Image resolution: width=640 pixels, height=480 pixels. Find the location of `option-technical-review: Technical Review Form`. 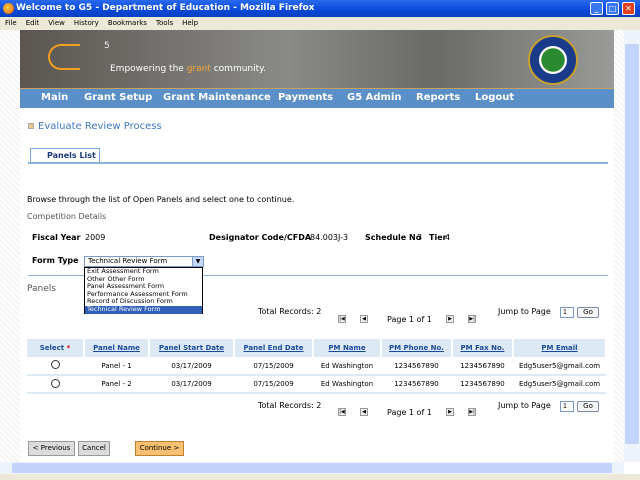

option-technical-review: Technical Review Form is located at coordinates (143, 309).